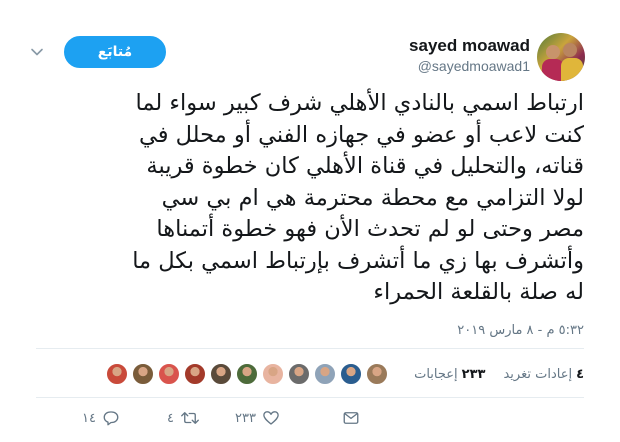 This screenshot has width=620, height=442. Describe the element at coordinates (561, 57) in the screenshot. I see `avatar` at that location.